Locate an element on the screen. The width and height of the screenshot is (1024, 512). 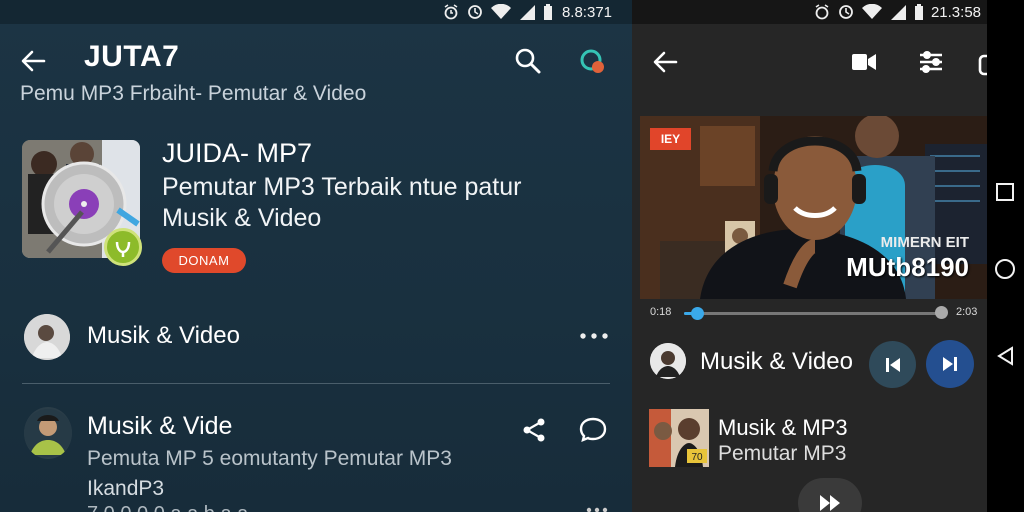
skip-next-icon is located at coordinates (950, 364).